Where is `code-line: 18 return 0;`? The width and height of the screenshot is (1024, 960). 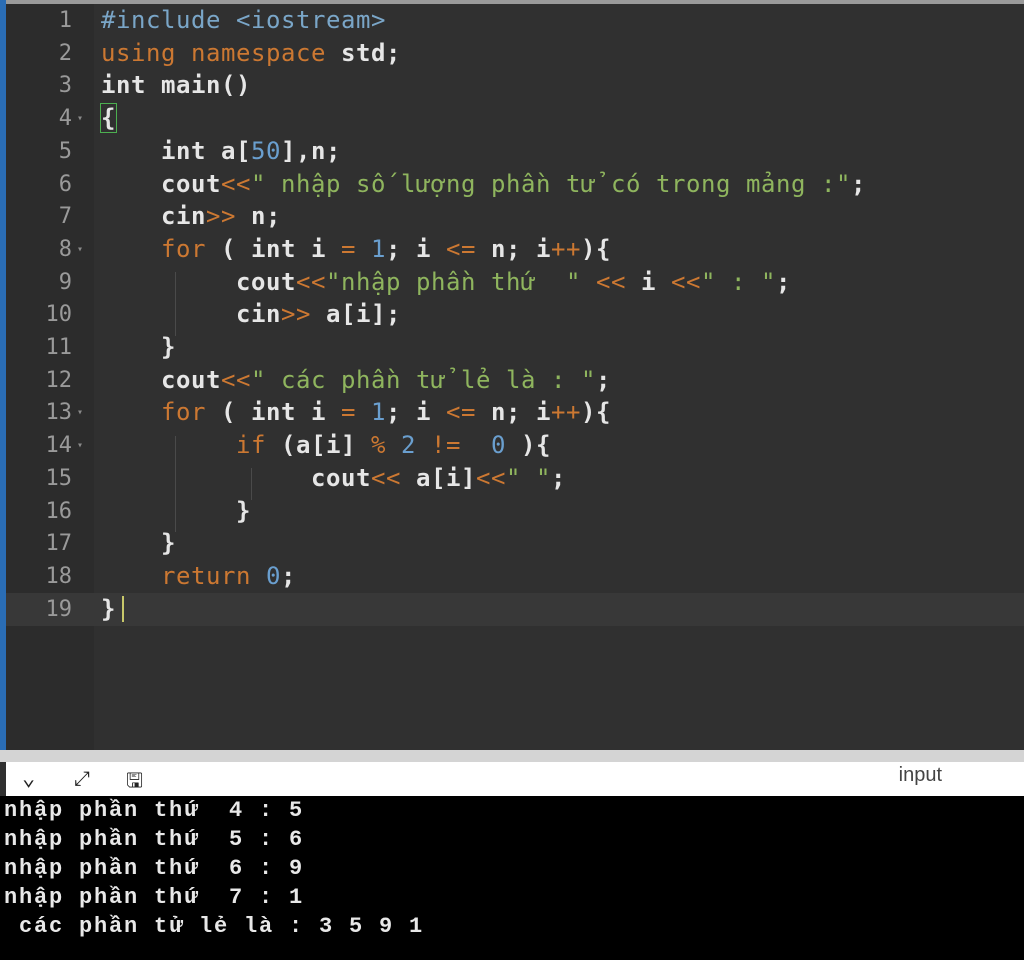 code-line: 18 return 0; is located at coordinates (515, 576).